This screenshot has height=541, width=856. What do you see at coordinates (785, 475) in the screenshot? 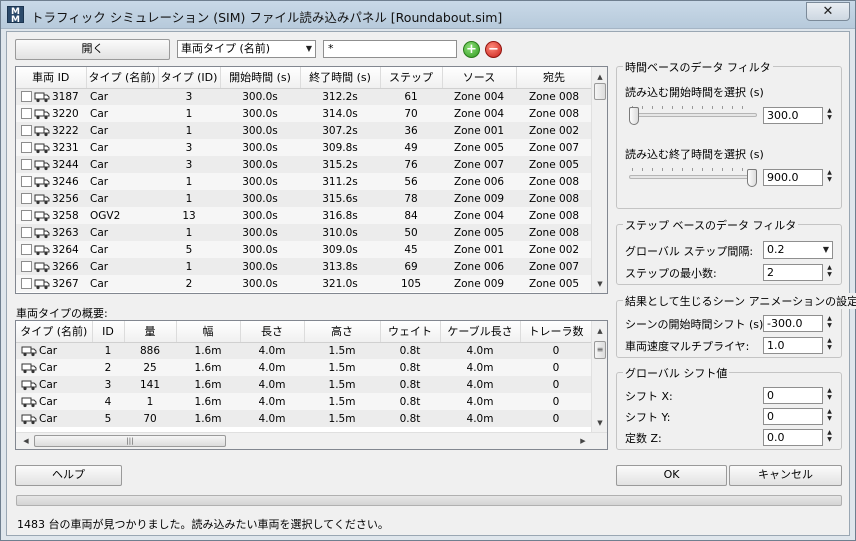
I see `cancel-button: キャンセル` at bounding box center [785, 475].